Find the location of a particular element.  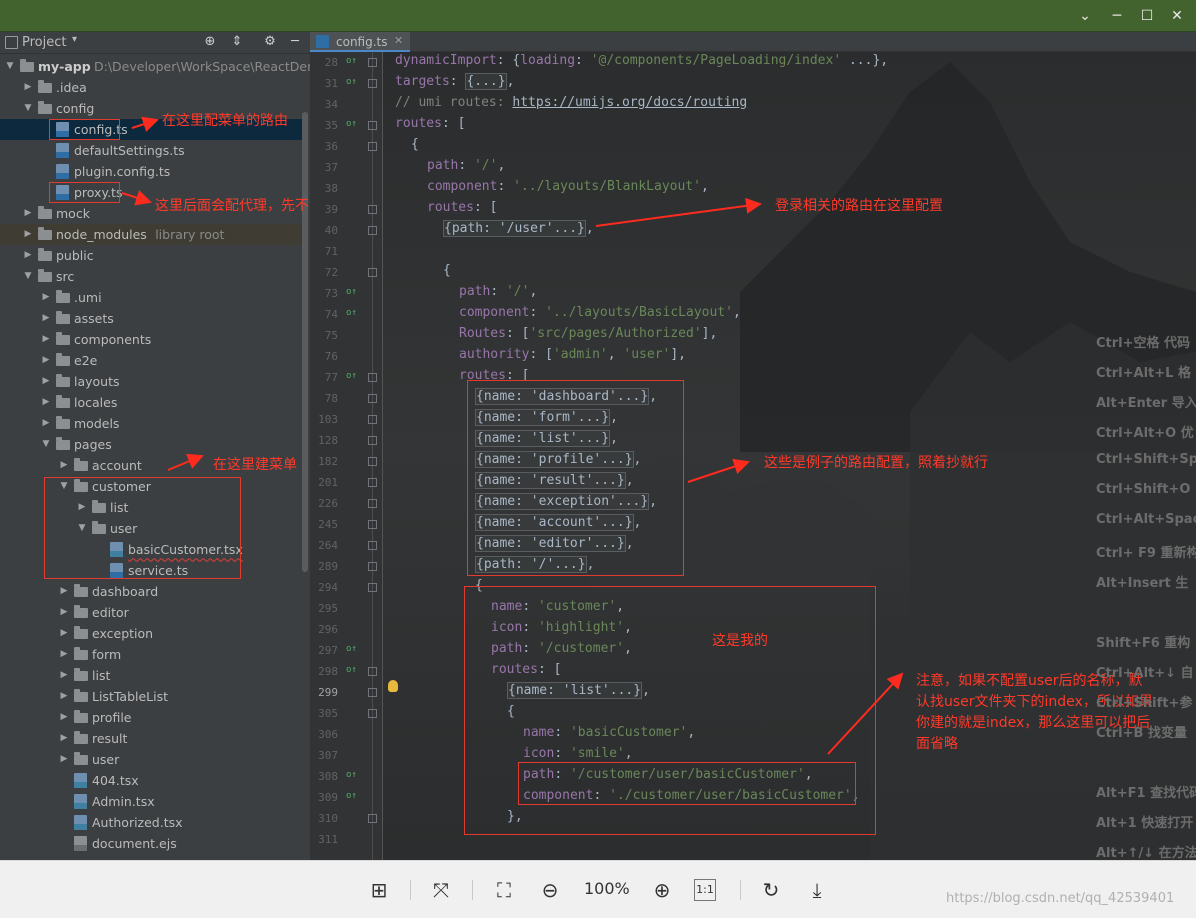

tree-scrollbar is located at coordinates (305, 342).